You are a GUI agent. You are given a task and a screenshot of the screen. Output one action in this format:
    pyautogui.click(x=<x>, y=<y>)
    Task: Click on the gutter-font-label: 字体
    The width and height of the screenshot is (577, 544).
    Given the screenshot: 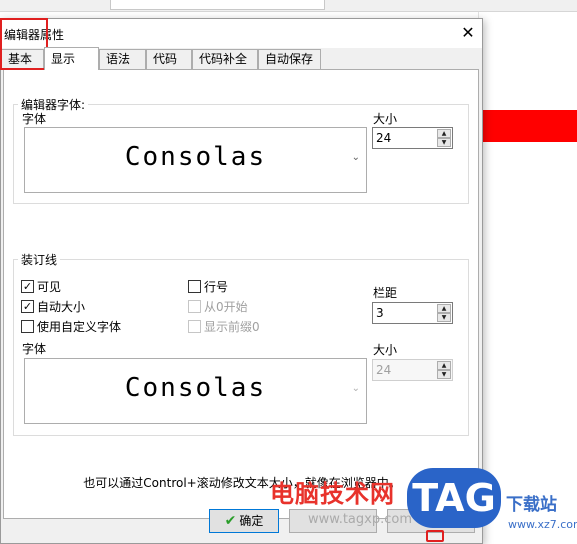 What is the action you would take?
    pyautogui.click(x=34, y=349)
    